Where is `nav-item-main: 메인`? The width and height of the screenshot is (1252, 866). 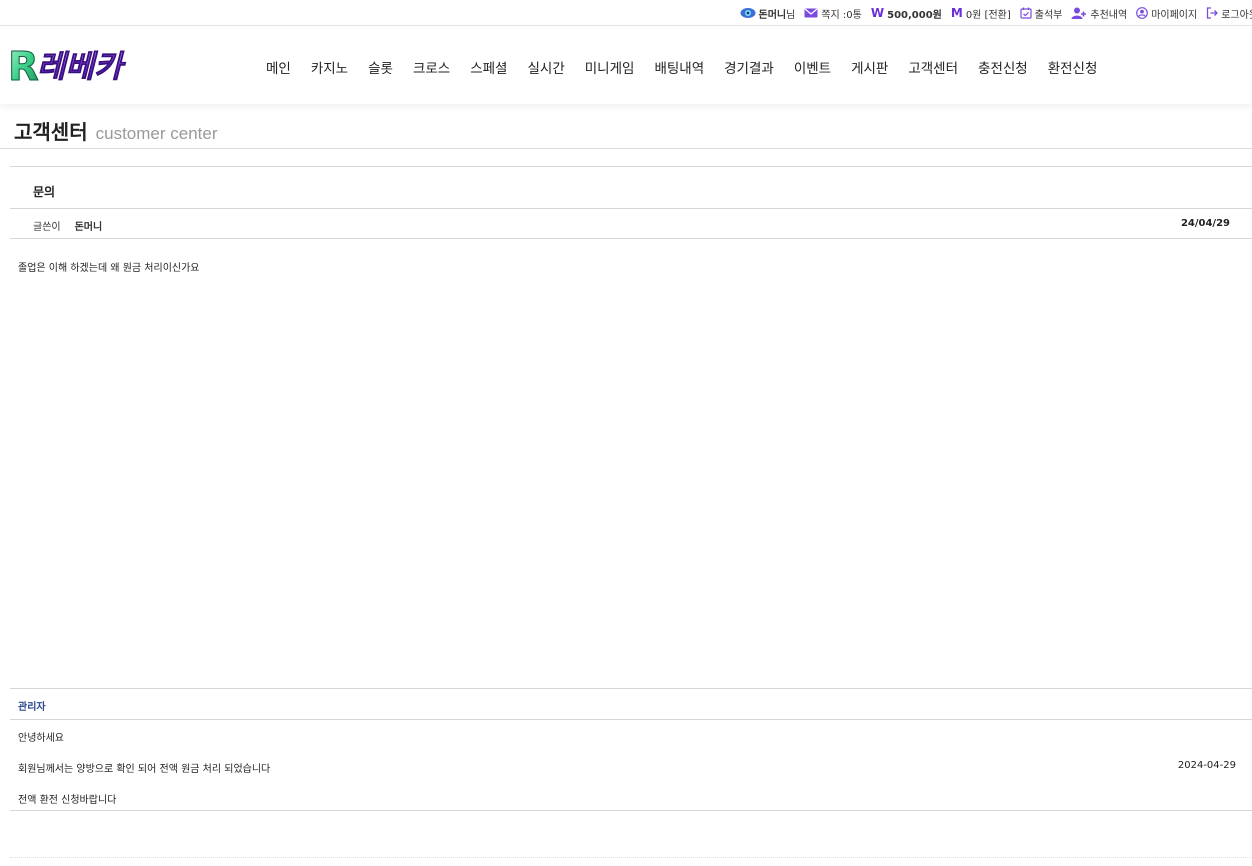
nav-item-main: 메인 is located at coordinates (278, 67).